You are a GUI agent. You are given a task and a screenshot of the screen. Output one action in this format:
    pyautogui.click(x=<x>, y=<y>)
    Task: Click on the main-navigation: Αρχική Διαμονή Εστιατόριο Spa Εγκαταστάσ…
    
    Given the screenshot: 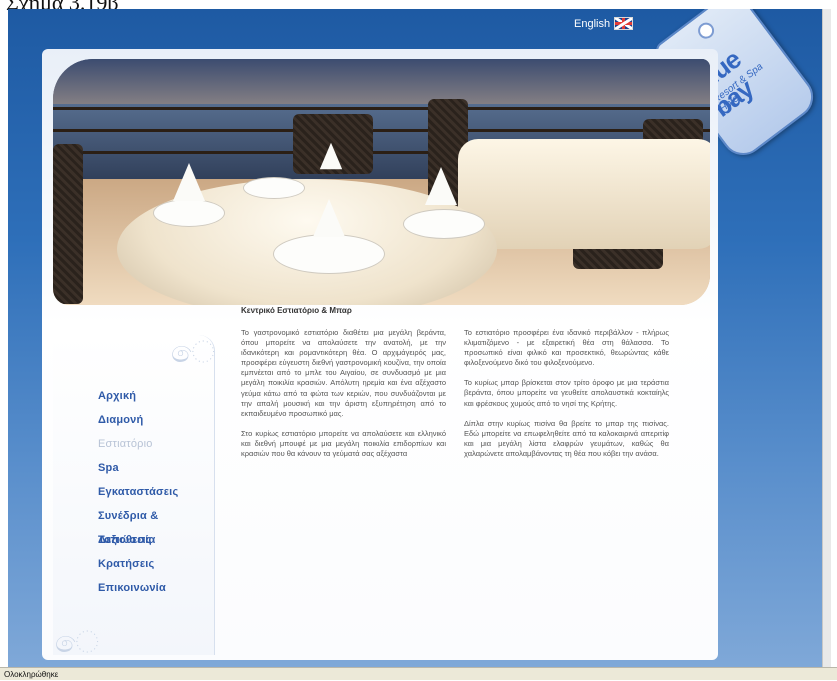 What is the action you would take?
    pyautogui.click(x=156, y=492)
    